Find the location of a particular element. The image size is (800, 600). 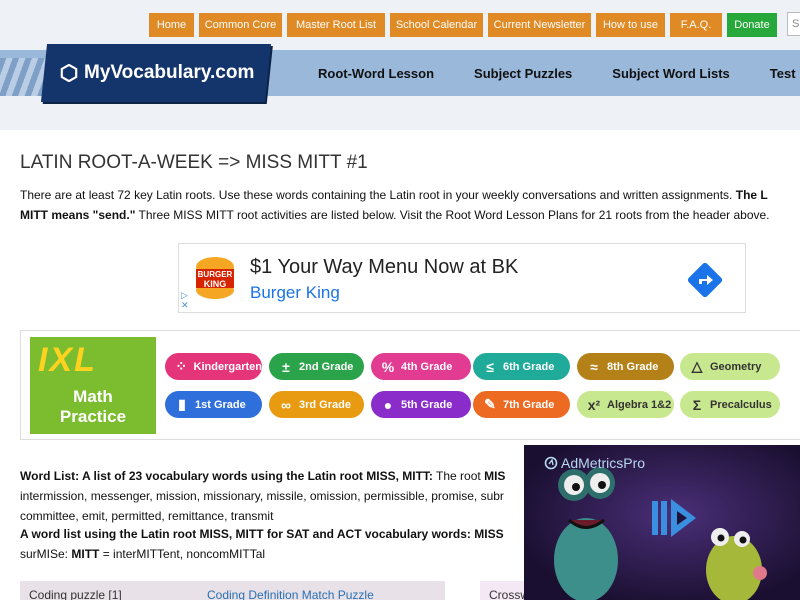

sat-prefix: surMISe: is located at coordinates (44, 554).